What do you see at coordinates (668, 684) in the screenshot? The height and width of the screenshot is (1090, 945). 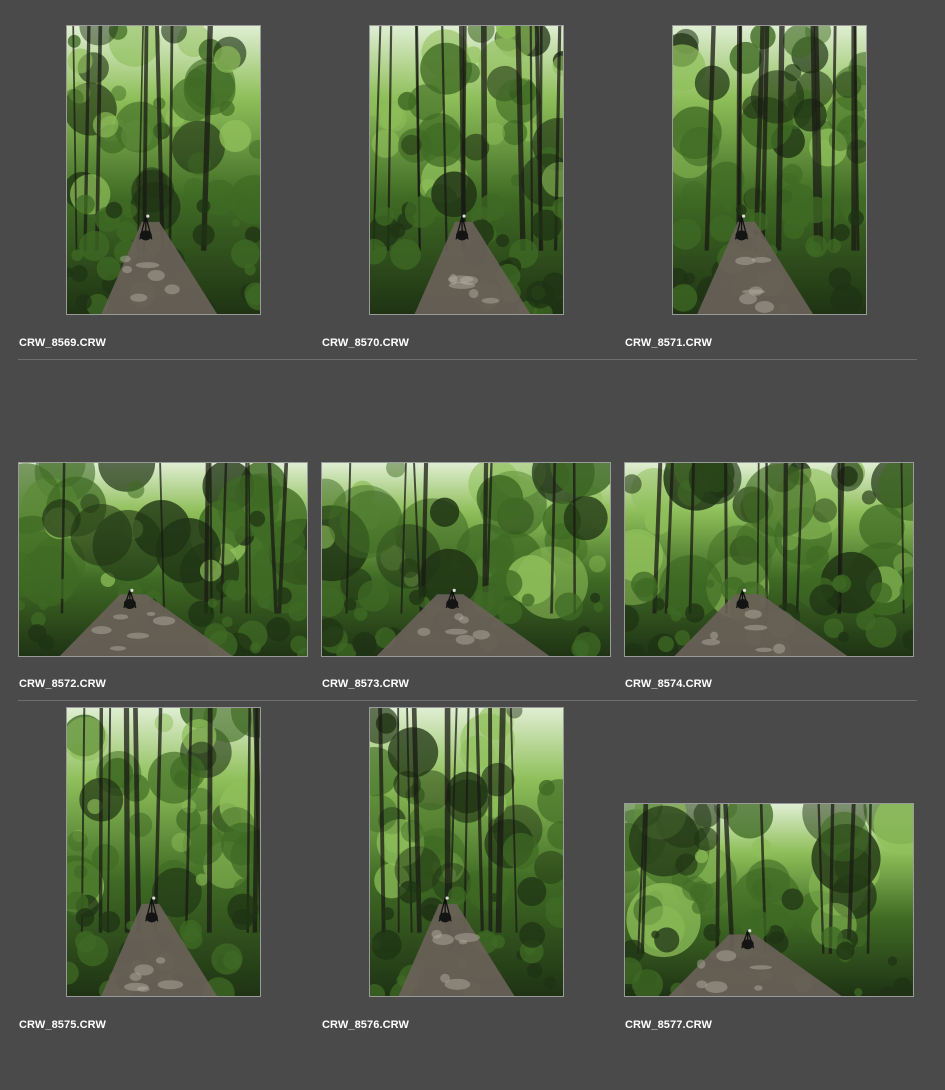 I see `file-name-label: CRW_8574.CRW` at bounding box center [668, 684].